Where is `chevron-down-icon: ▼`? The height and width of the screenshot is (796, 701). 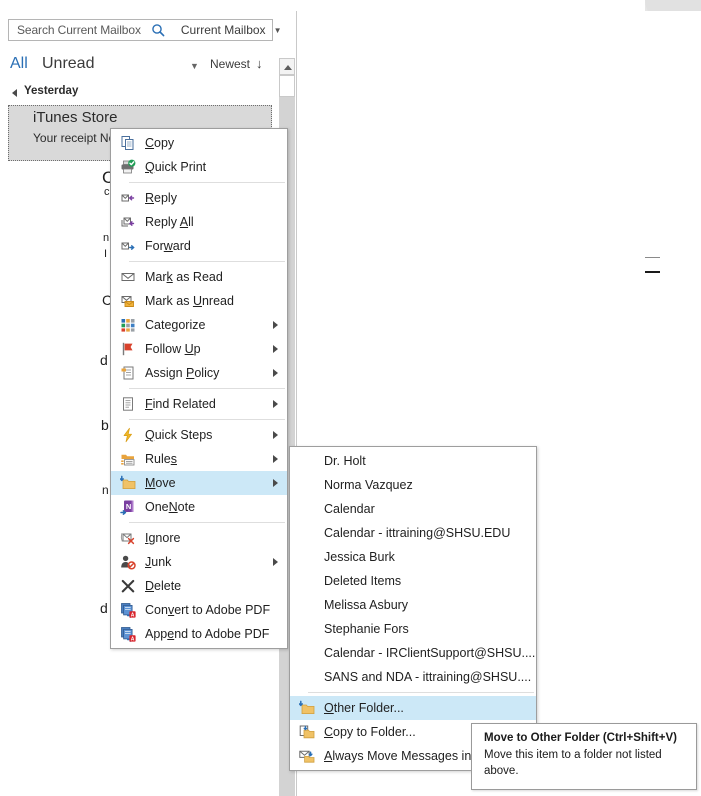
chevron-down-icon: ▼ is located at coordinates (278, 30).